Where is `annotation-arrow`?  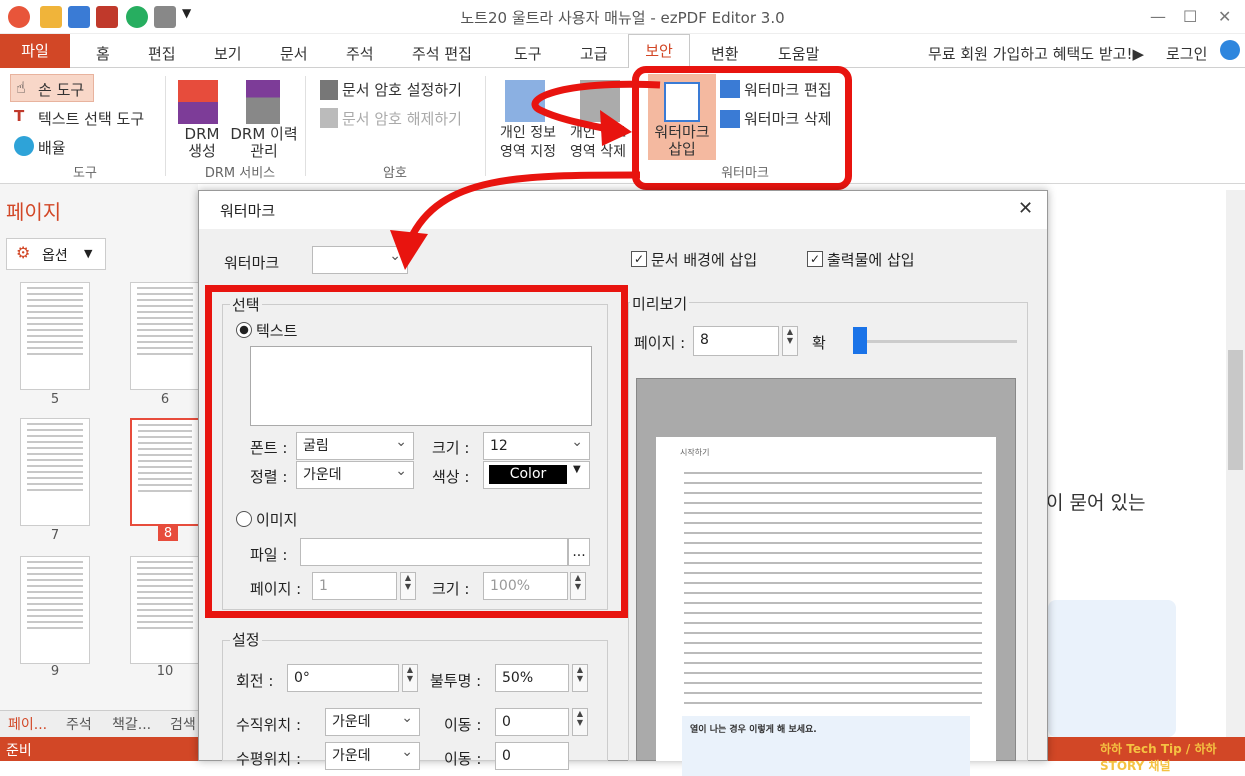 annotation-arrow is located at coordinates (525, 175).